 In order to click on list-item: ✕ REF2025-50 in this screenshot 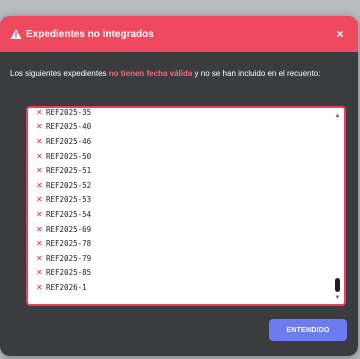, I will do `click(179, 156)`.